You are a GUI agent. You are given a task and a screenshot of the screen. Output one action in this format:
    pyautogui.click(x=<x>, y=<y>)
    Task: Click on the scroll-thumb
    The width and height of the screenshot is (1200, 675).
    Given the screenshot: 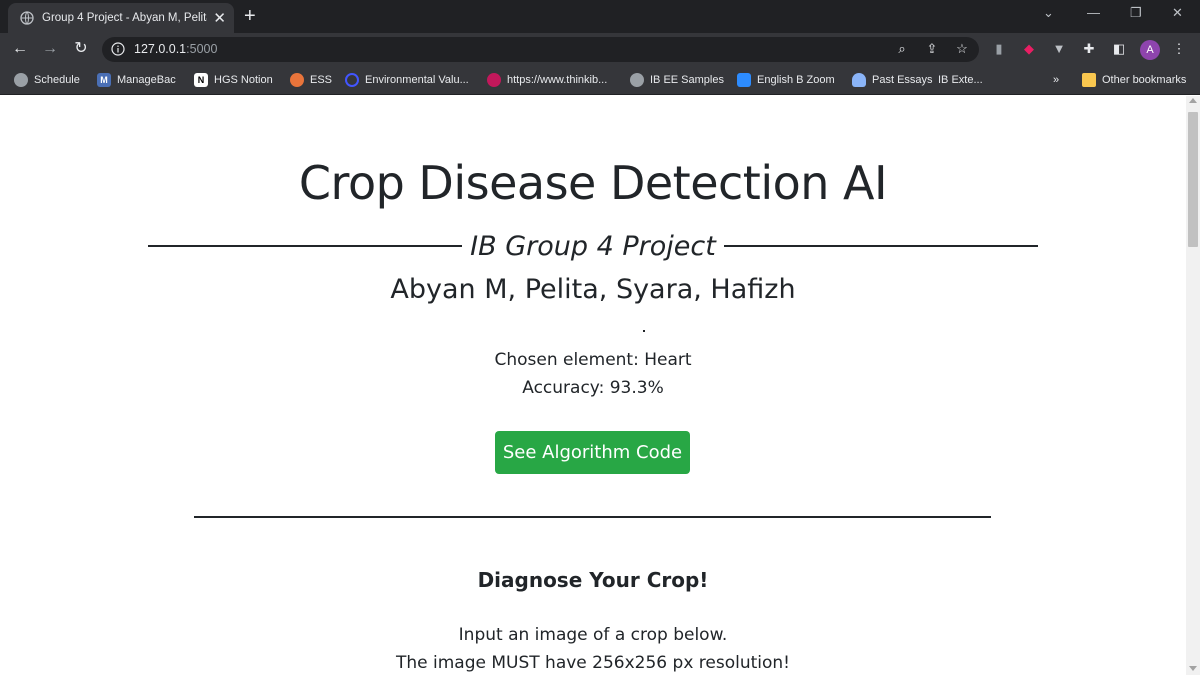 What is the action you would take?
    pyautogui.click(x=1193, y=179)
    